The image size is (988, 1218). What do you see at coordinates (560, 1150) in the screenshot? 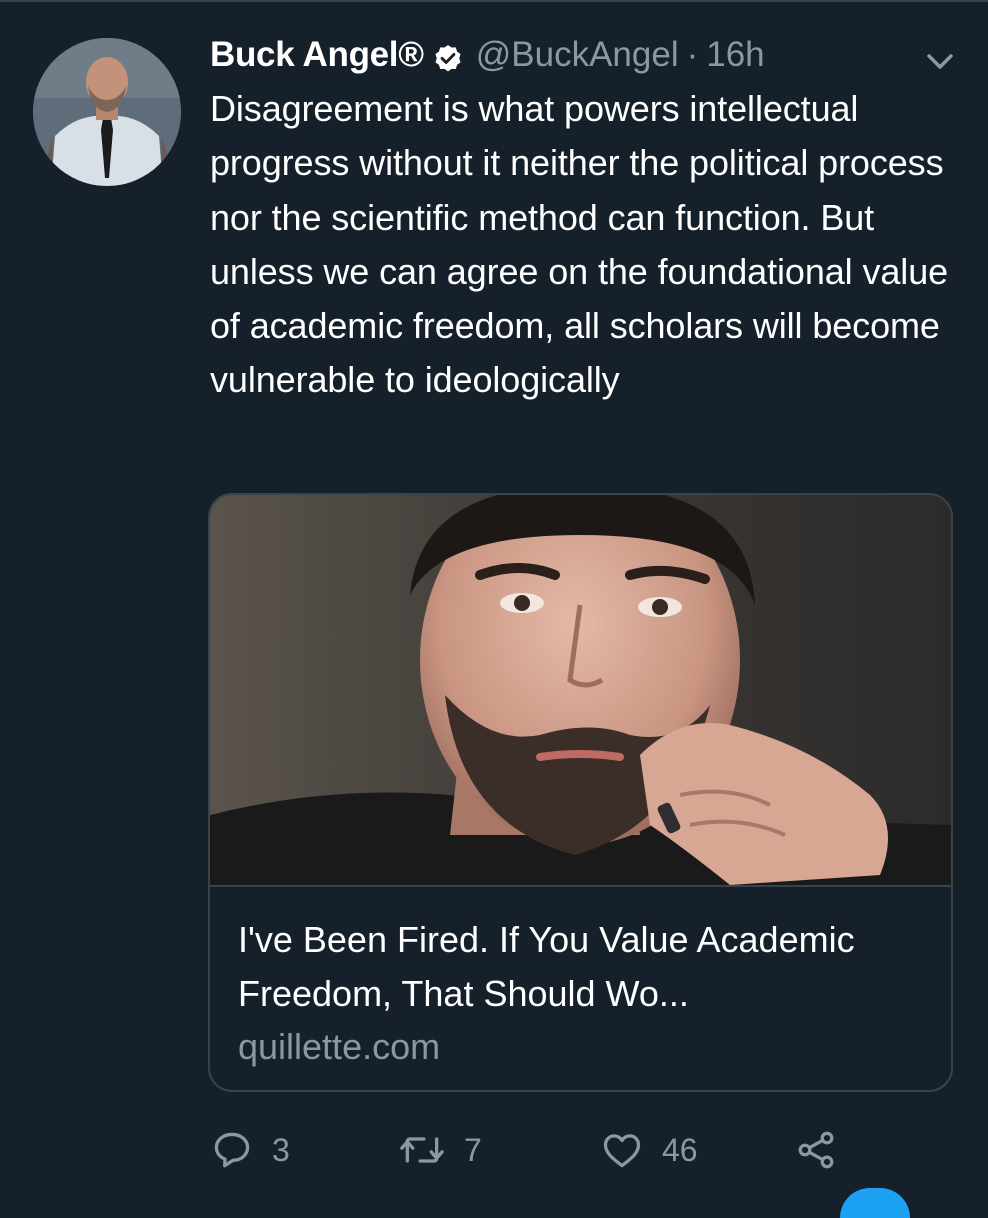
I see `tweet-actions: 3 7 46` at bounding box center [560, 1150].